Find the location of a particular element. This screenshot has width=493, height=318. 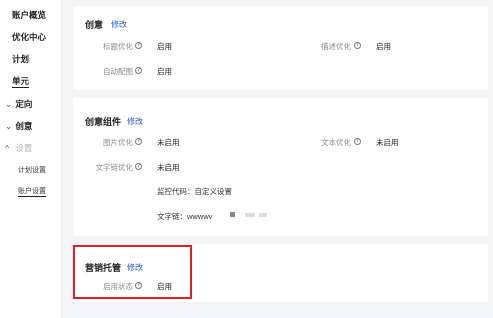

sidebar-item-unit: 单元 is located at coordinates (43, 81).